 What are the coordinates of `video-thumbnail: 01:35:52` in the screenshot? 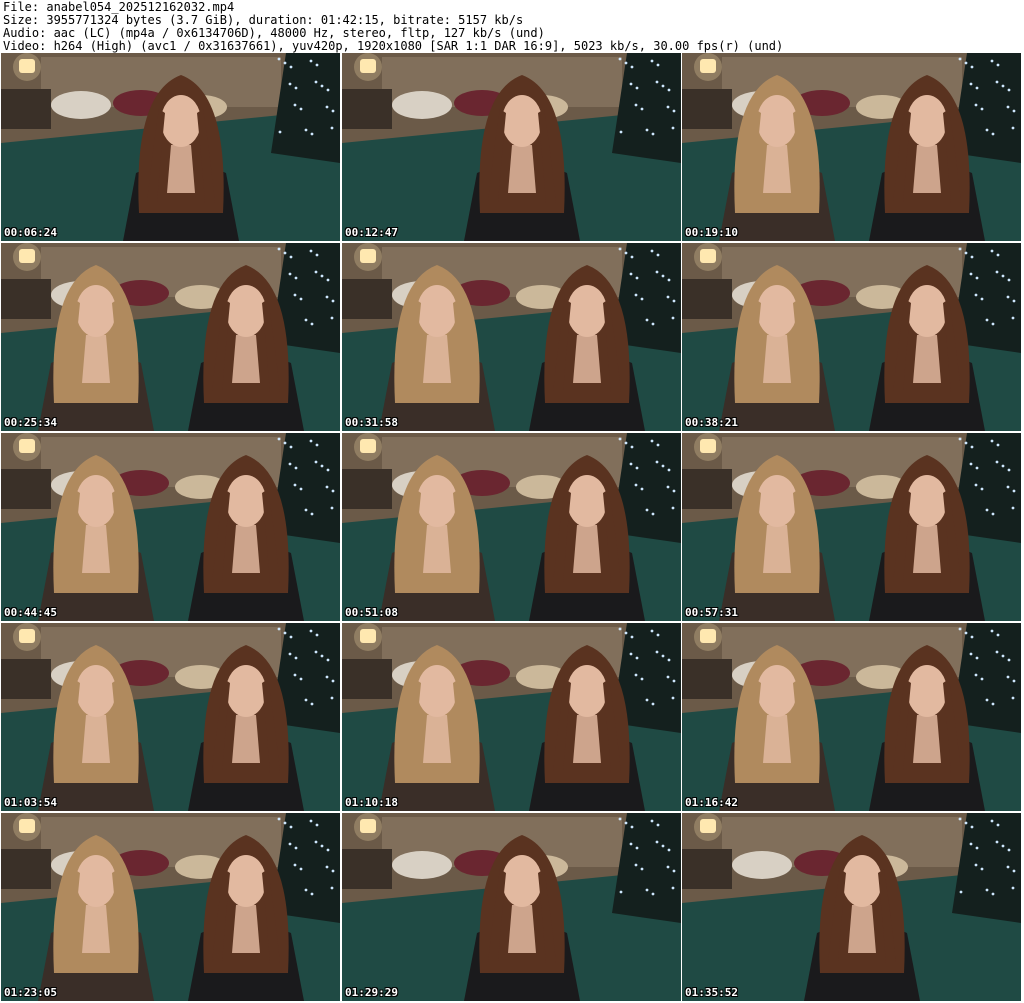 It's located at (851, 907).